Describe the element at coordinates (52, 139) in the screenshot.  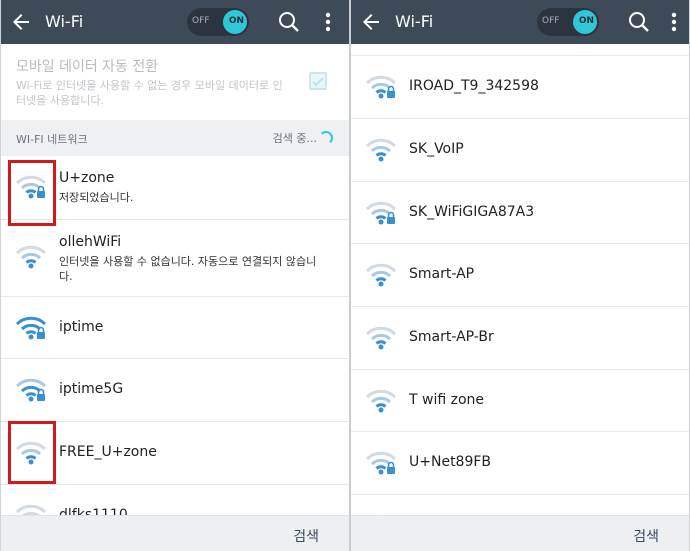
I see `section-label: WI-FI 네트워크` at that location.